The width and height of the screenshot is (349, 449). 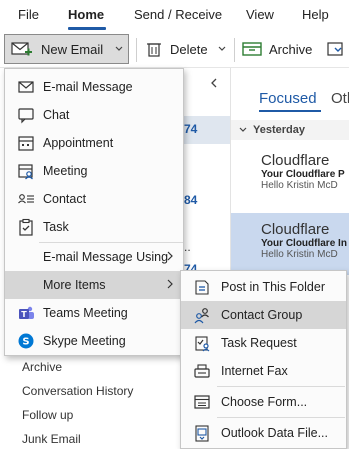 I want to click on contact-card-icon, so click(x=26, y=199).